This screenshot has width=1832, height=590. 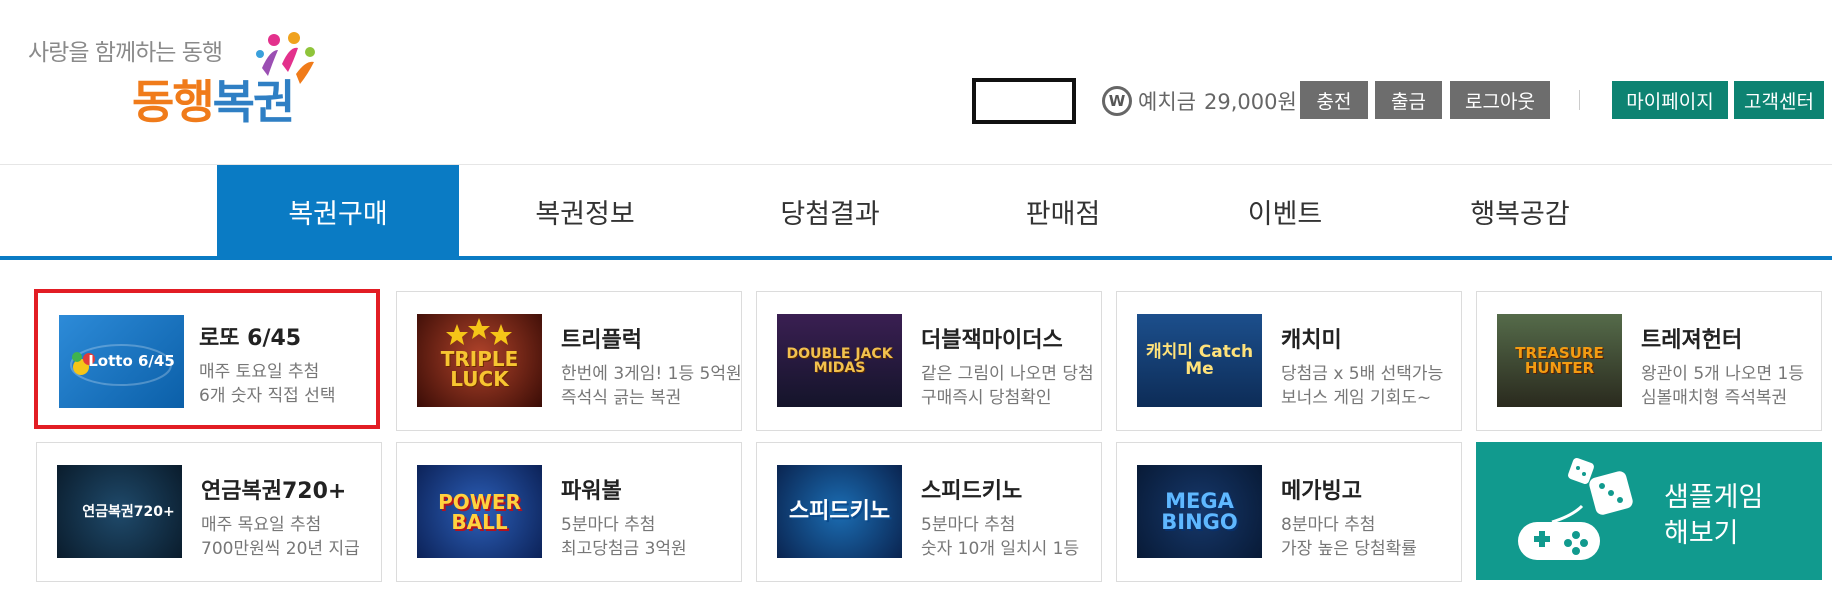 What do you see at coordinates (207, 359) in the screenshot?
I see `game-card-lotto: Lotto 6/45 로또 6/45 매주 토요일 추첨 6개 숫자 직접 선택` at bounding box center [207, 359].